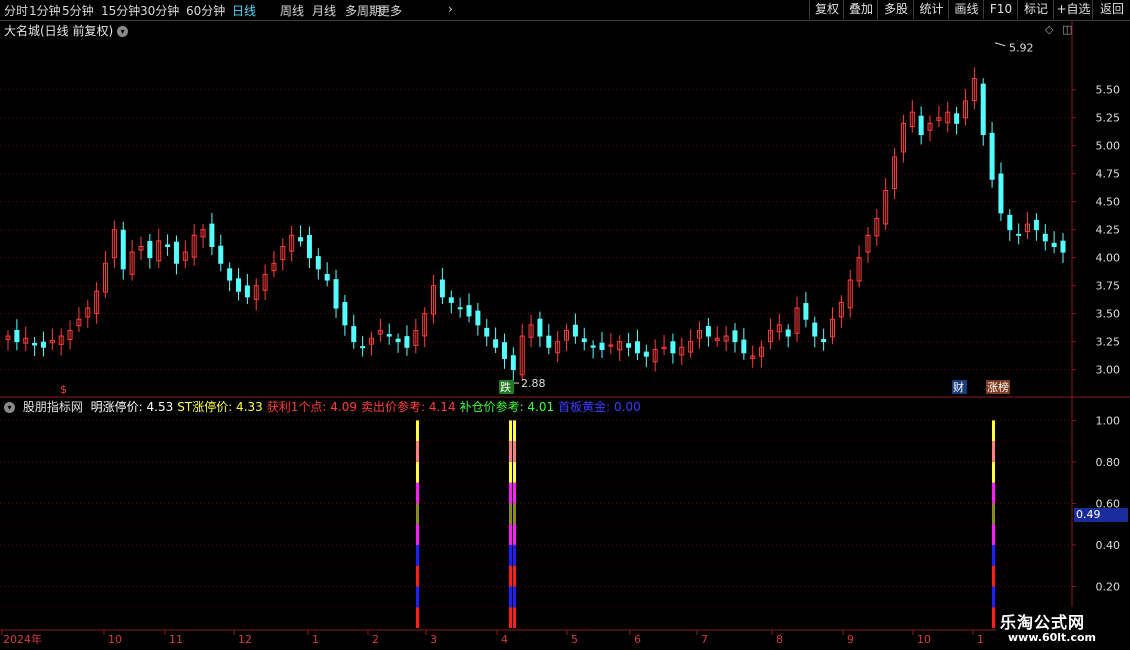  What do you see at coordinates (1108, 118) in the screenshot?
I see `y-tick-label: 5.25` at bounding box center [1108, 118].